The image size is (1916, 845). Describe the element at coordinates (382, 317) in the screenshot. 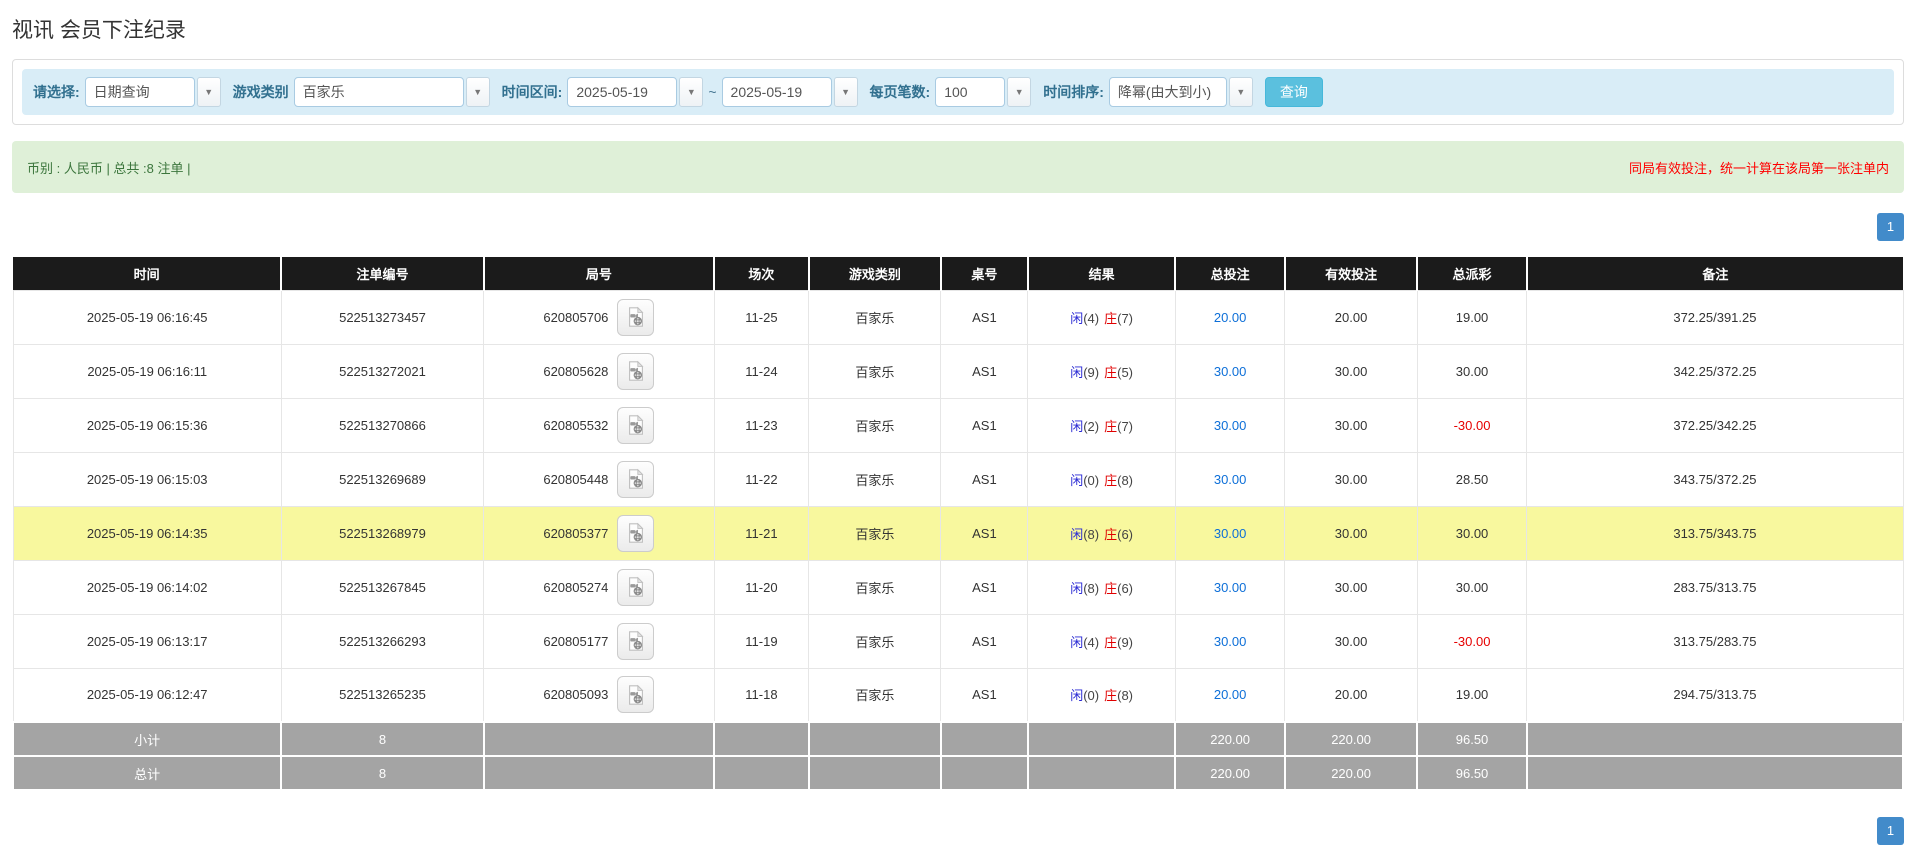

I see `bet-id-cell: 522513273457` at that location.